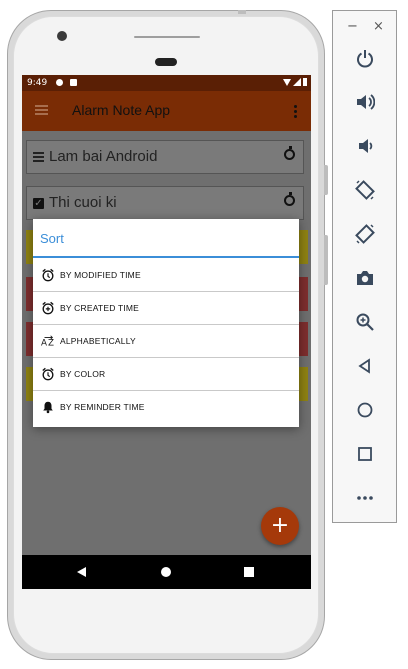 The image size is (408, 669). Describe the element at coordinates (37, 83) in the screenshot. I see `status-time: 9:49` at that location.